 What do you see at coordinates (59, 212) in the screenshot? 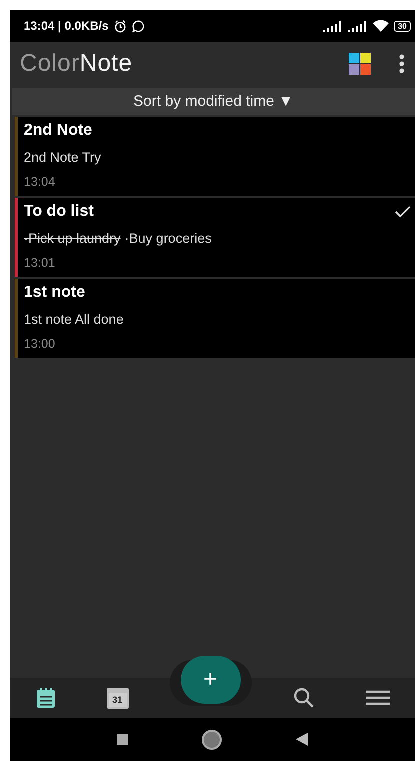
I see `note-title: To do list` at bounding box center [59, 212].